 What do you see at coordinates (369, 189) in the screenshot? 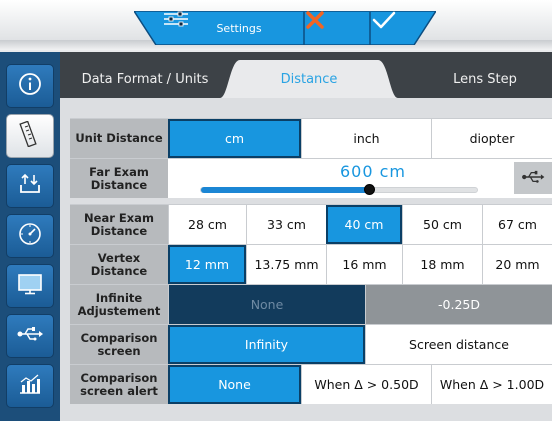
I see `slider-thumb` at bounding box center [369, 189].